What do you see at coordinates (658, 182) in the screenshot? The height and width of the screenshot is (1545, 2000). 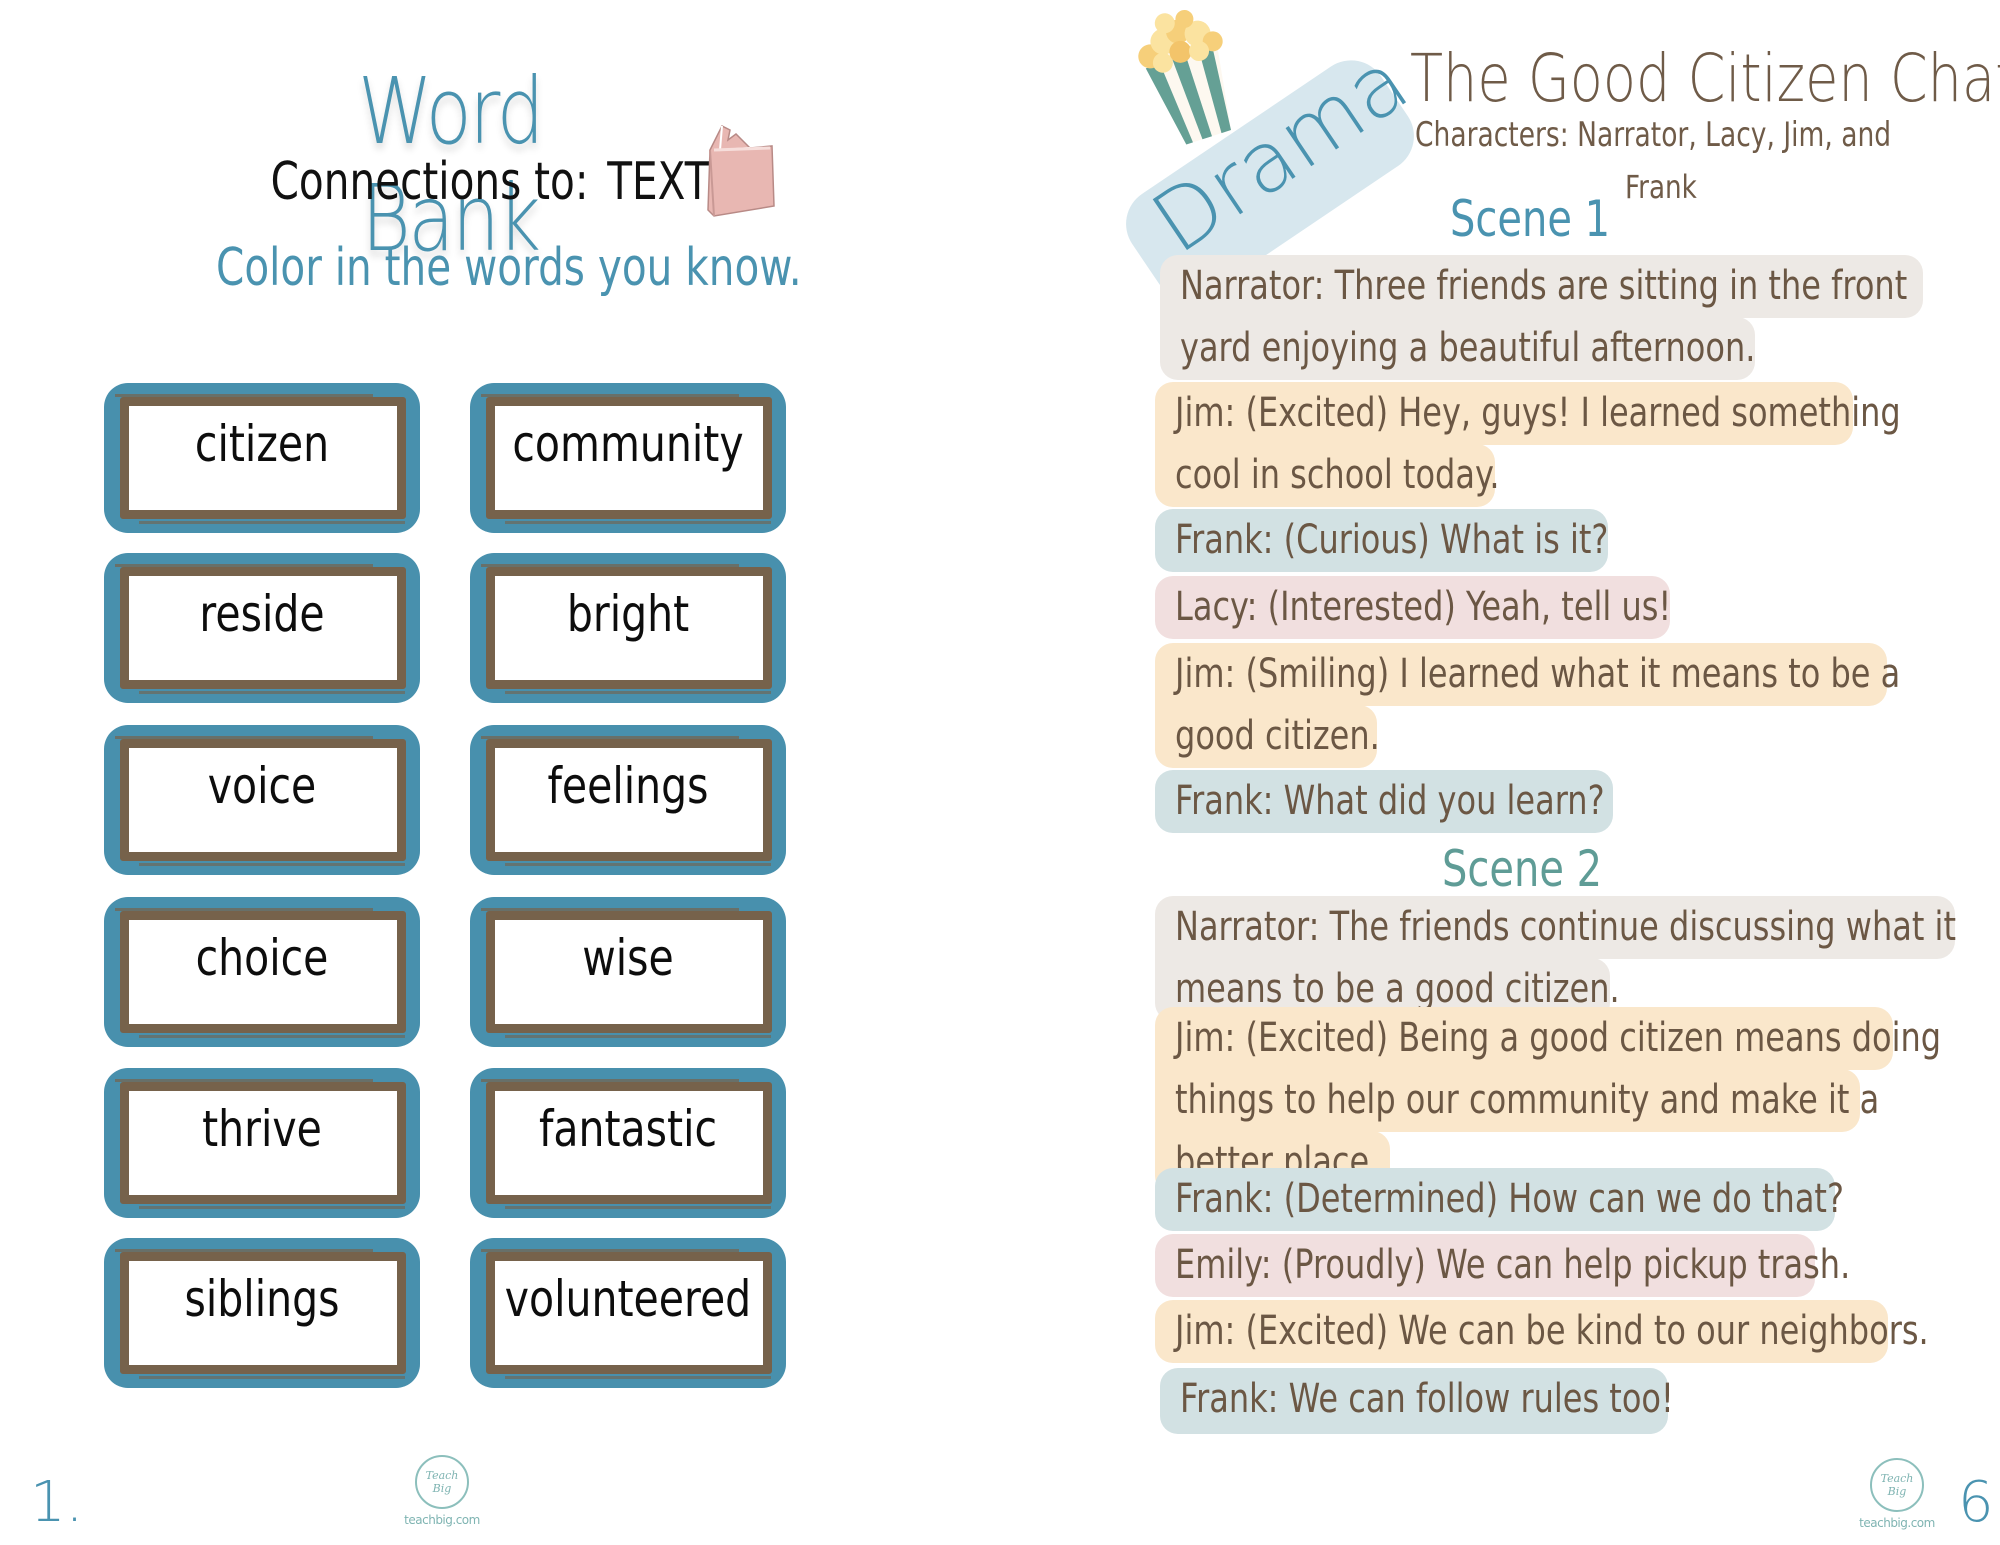 I see `connections-topic: TEXT` at bounding box center [658, 182].